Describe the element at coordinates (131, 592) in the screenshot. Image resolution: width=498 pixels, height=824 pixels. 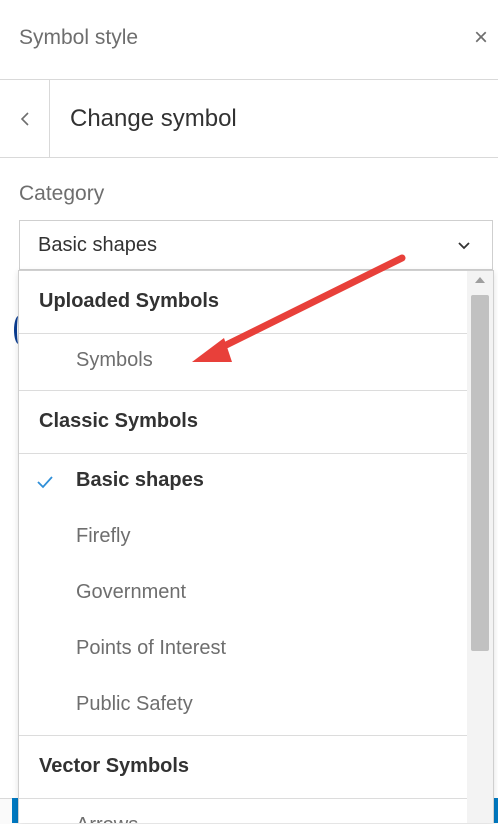
I see `option-label: Government` at that location.